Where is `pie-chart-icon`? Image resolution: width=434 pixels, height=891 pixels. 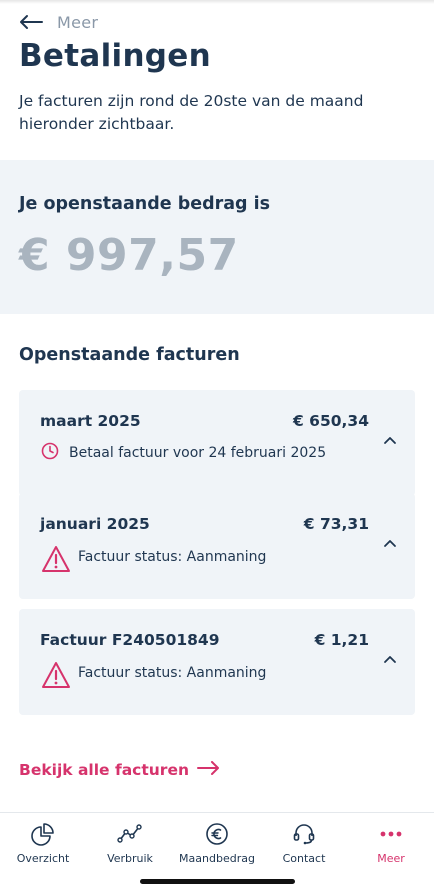 pie-chart-icon is located at coordinates (43, 834).